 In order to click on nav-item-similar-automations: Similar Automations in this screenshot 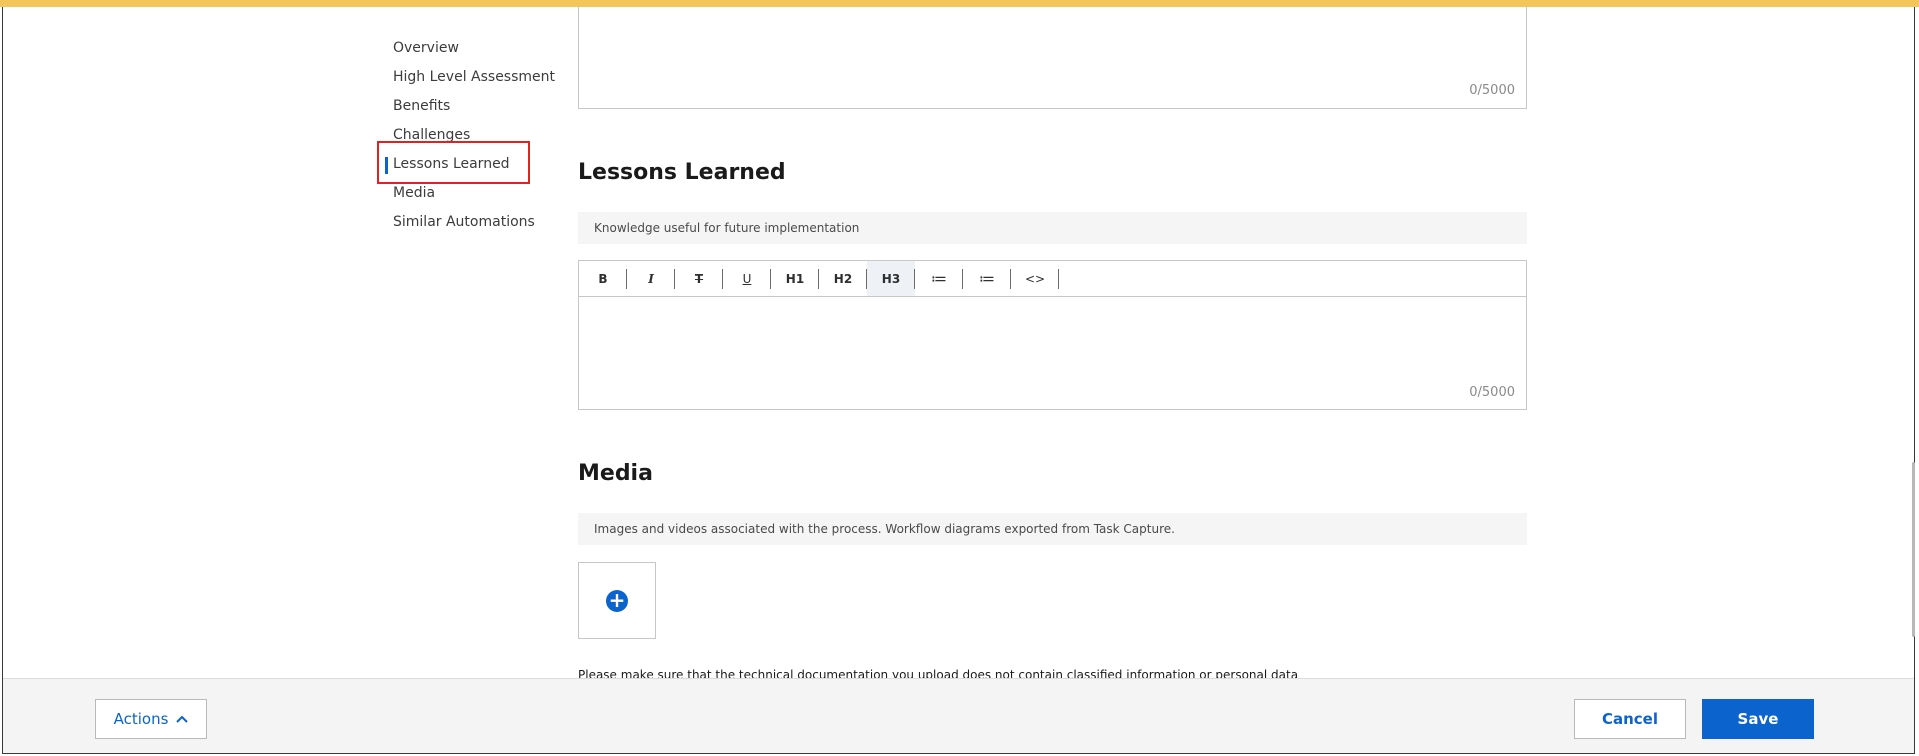, I will do `click(474, 222)`.